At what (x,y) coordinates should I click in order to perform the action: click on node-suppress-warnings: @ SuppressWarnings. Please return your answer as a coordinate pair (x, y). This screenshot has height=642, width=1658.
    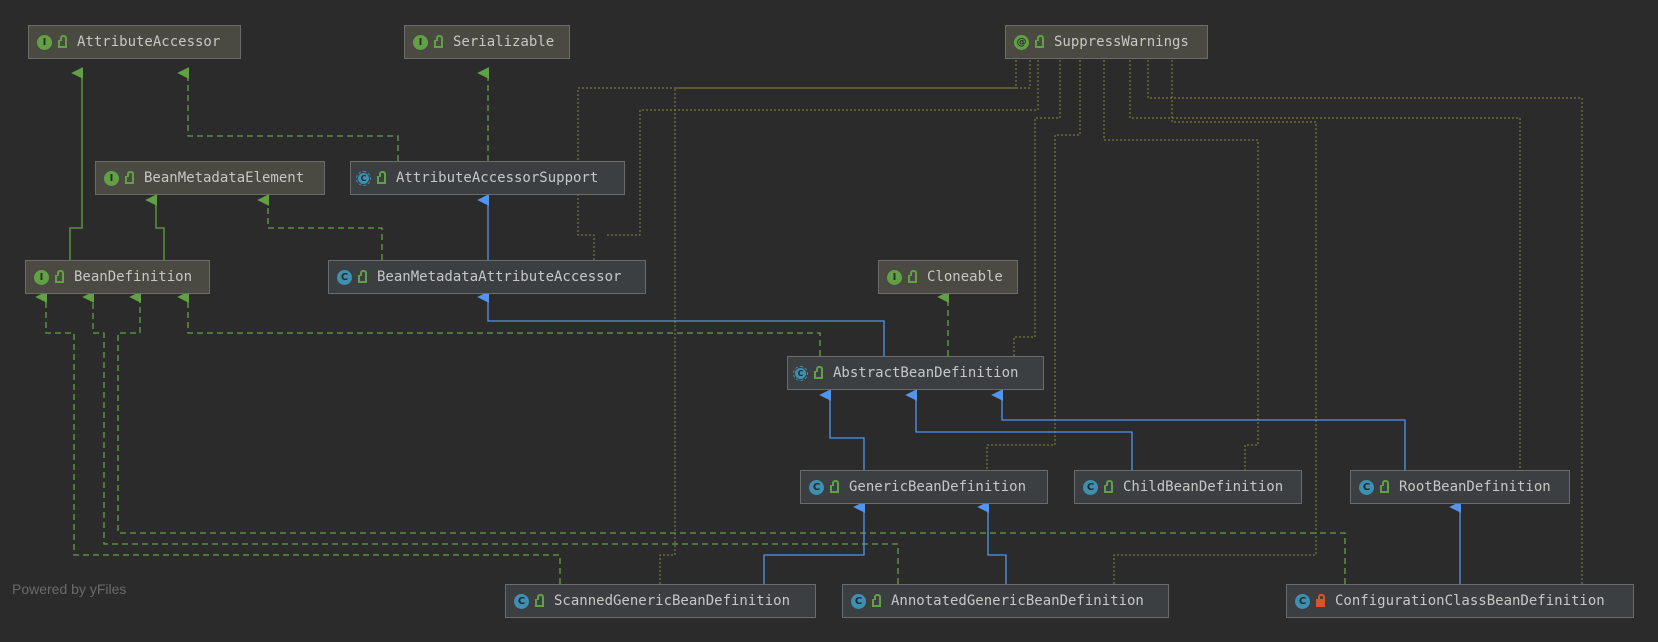
    Looking at the image, I should click on (1106, 42).